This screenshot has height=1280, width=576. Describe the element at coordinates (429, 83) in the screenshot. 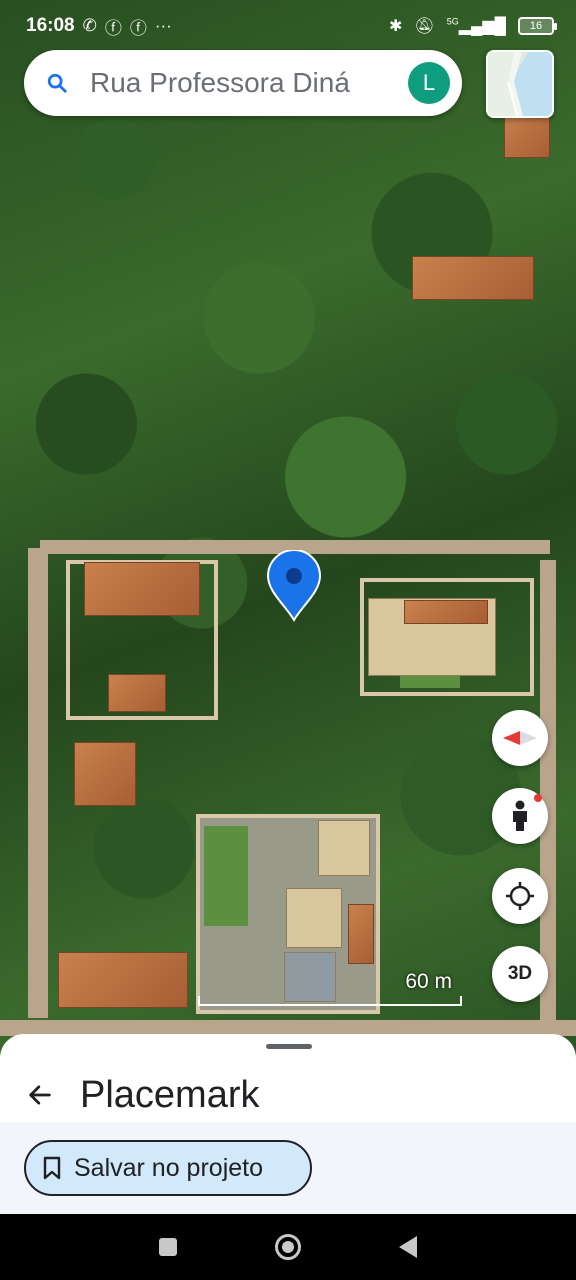

I see `account-avatar: L` at that location.